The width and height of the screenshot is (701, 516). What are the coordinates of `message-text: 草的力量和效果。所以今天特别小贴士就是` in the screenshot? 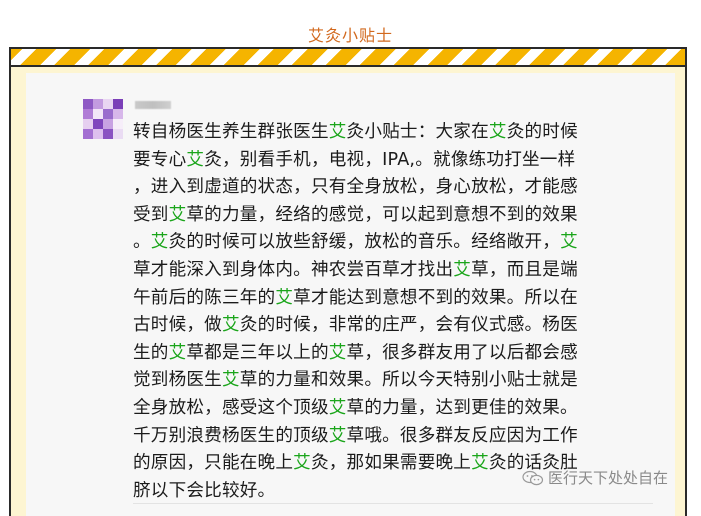 It's located at (408, 380).